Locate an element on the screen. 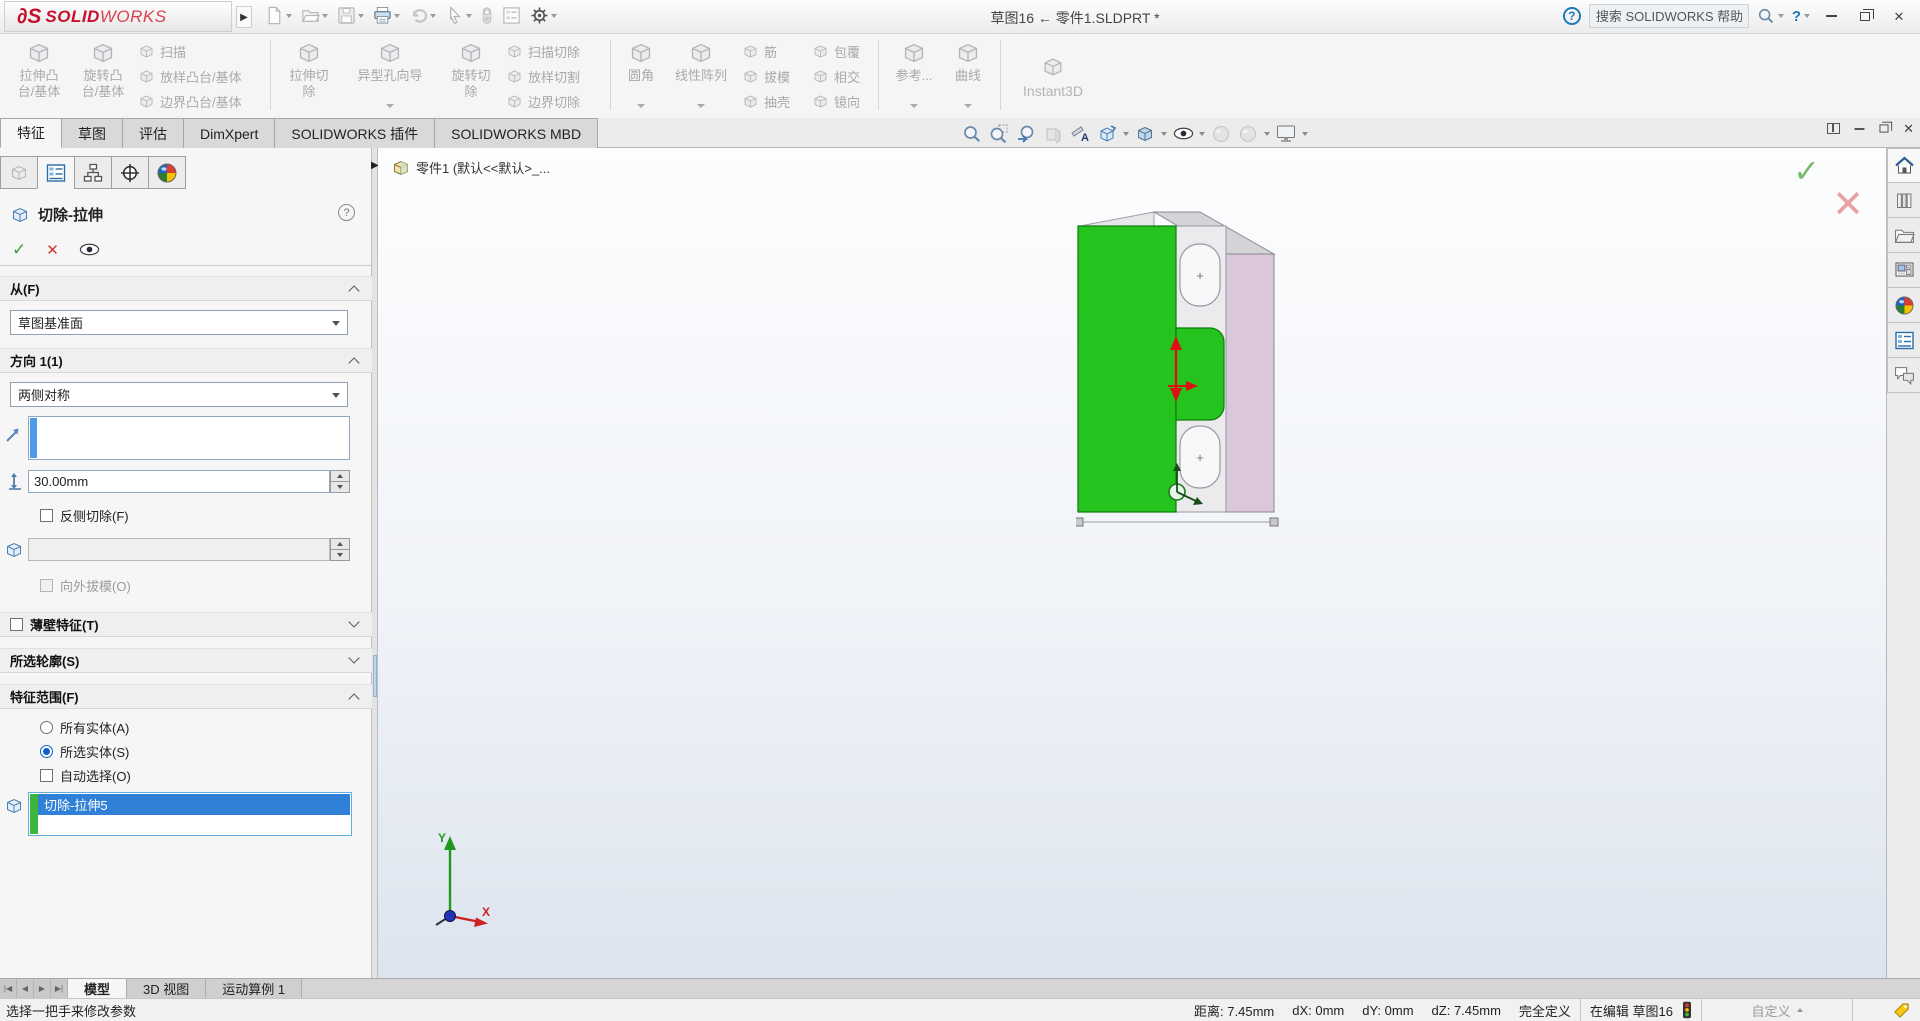 The image size is (1920, 1021). tab-displaymanager is located at coordinates (167, 172).